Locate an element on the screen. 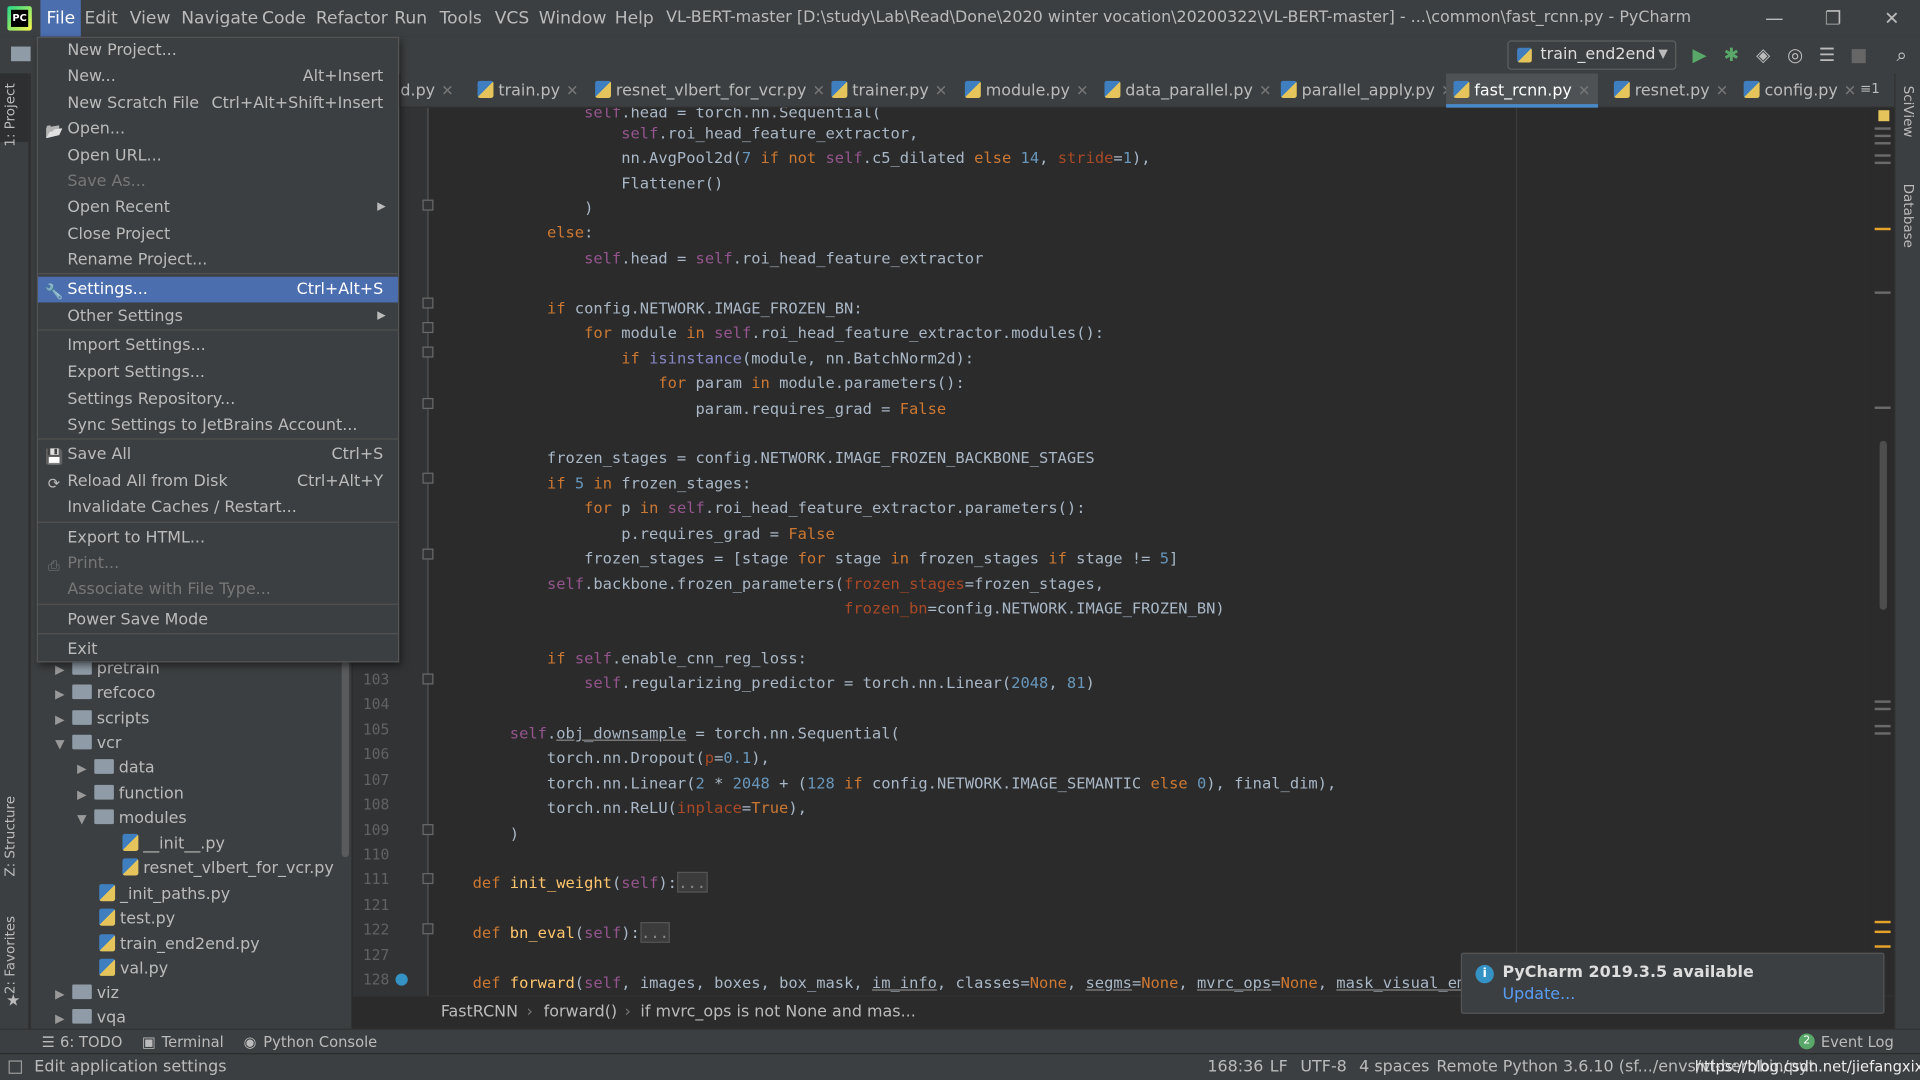 This screenshot has width=1920, height=1080. run-configuration-dropdown: train_end2end ▼ is located at coordinates (1592, 55).